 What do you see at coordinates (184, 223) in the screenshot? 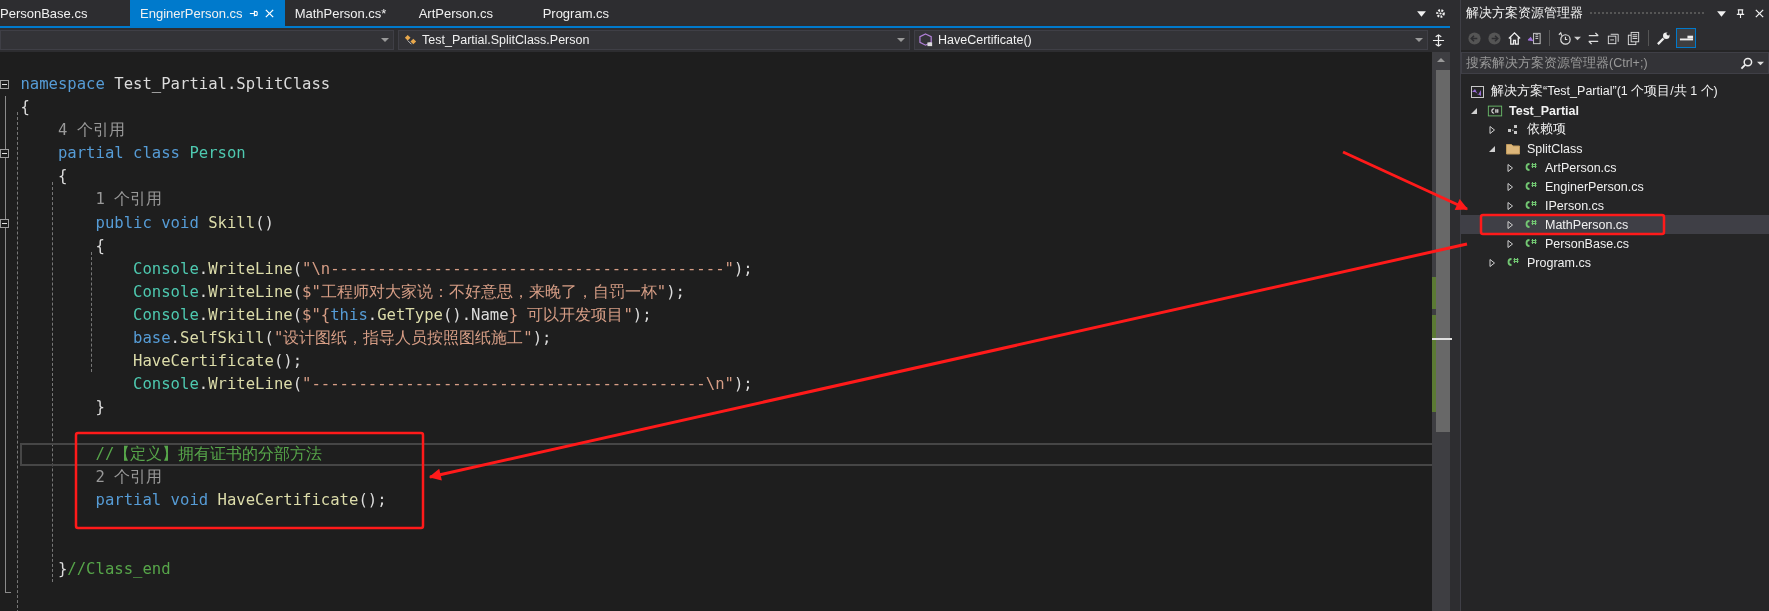
I see `code-line: public void Skill()` at bounding box center [184, 223].